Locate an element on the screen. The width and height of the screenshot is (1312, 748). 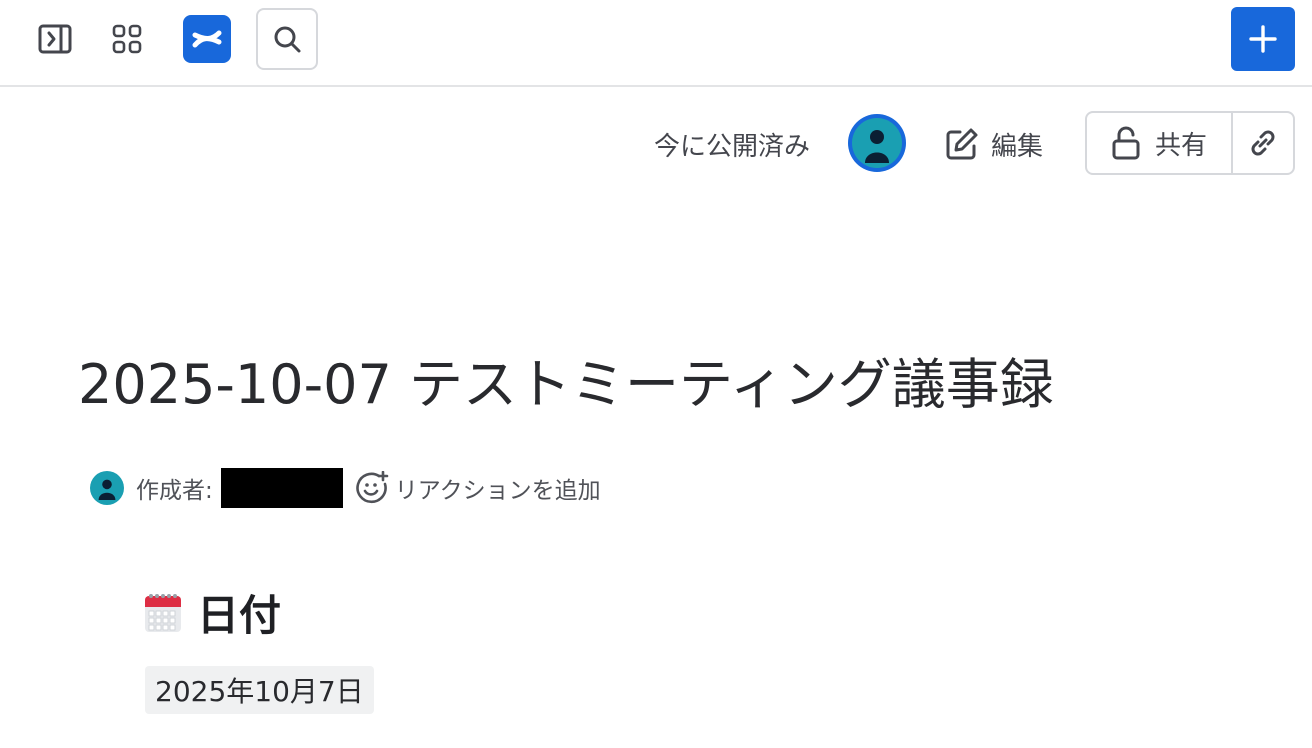
add-reaction-label: リアクションを追加 is located at coordinates (497, 491).